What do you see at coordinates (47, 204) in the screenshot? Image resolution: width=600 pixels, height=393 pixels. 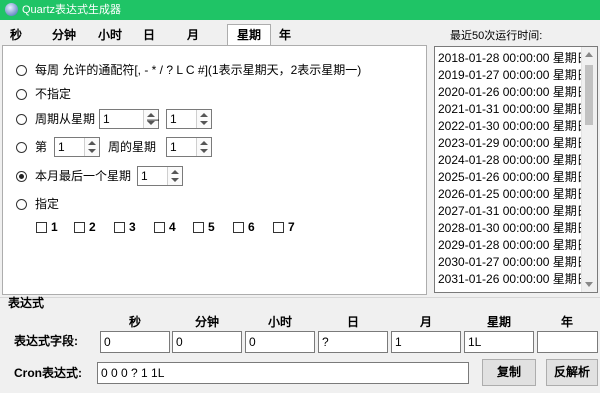 I see `label-specify: 指定` at bounding box center [47, 204].